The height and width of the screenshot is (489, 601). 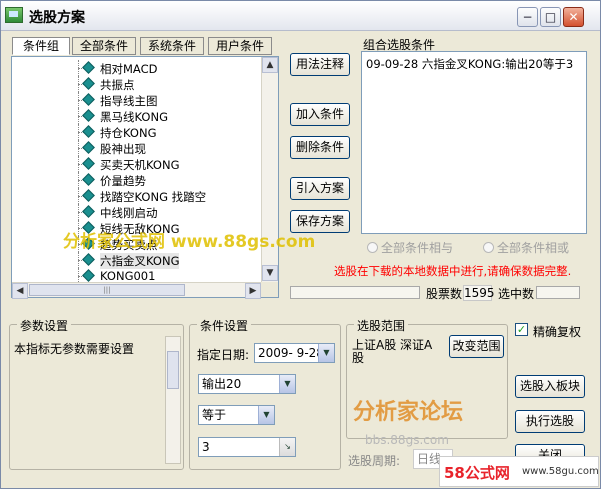 What do you see at coordinates (240, 46) in the screenshot?
I see `tab-user-conditions: 用户条件` at bounding box center [240, 46].